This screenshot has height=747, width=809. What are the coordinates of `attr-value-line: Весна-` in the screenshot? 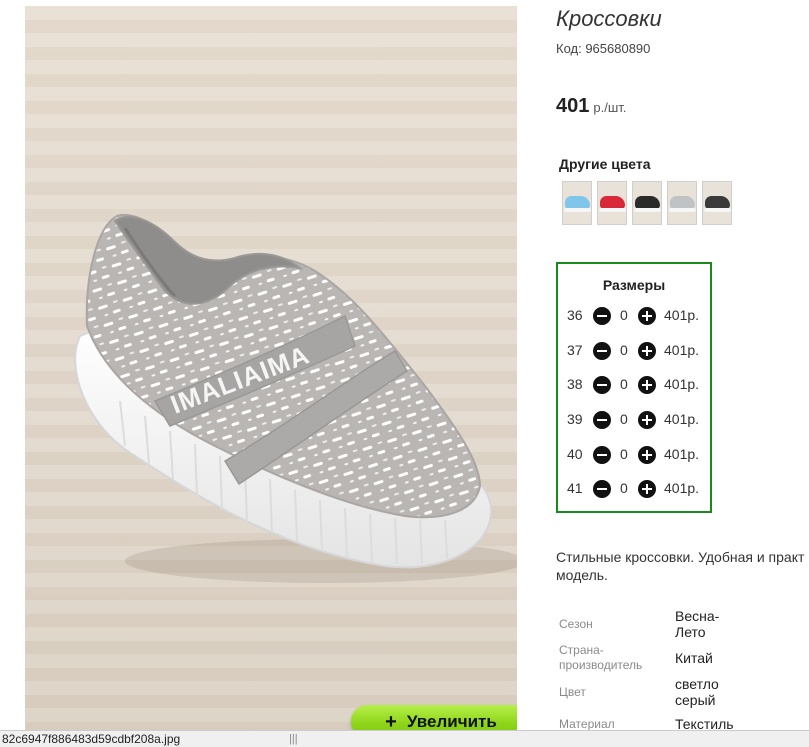 It's located at (697, 616).